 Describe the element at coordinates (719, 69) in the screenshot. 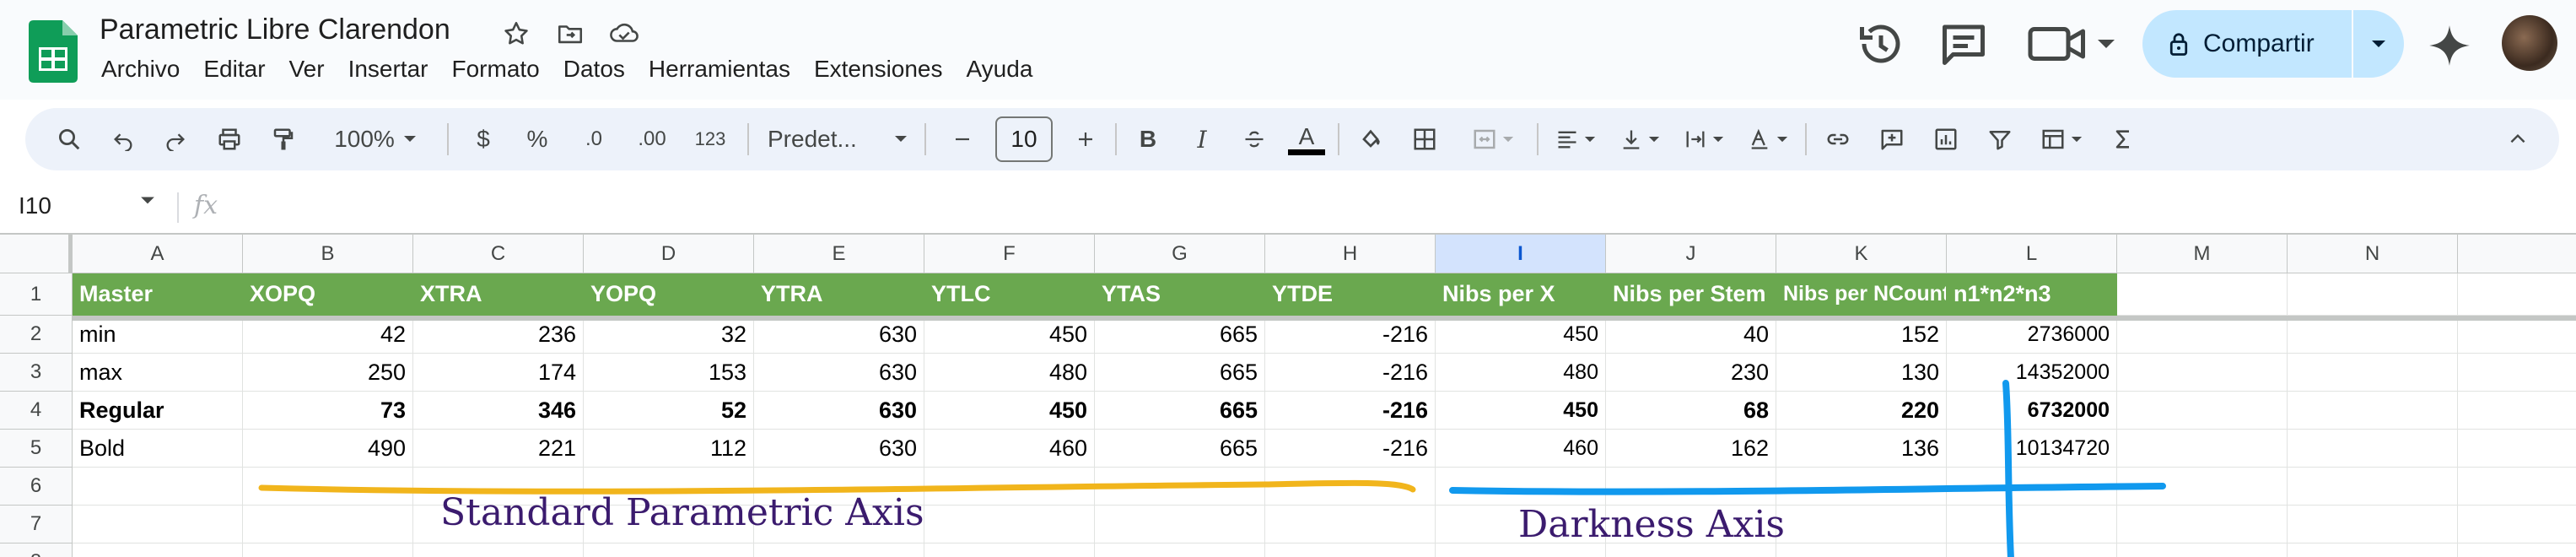

I see `menu-herramientas: Herramientas` at that location.